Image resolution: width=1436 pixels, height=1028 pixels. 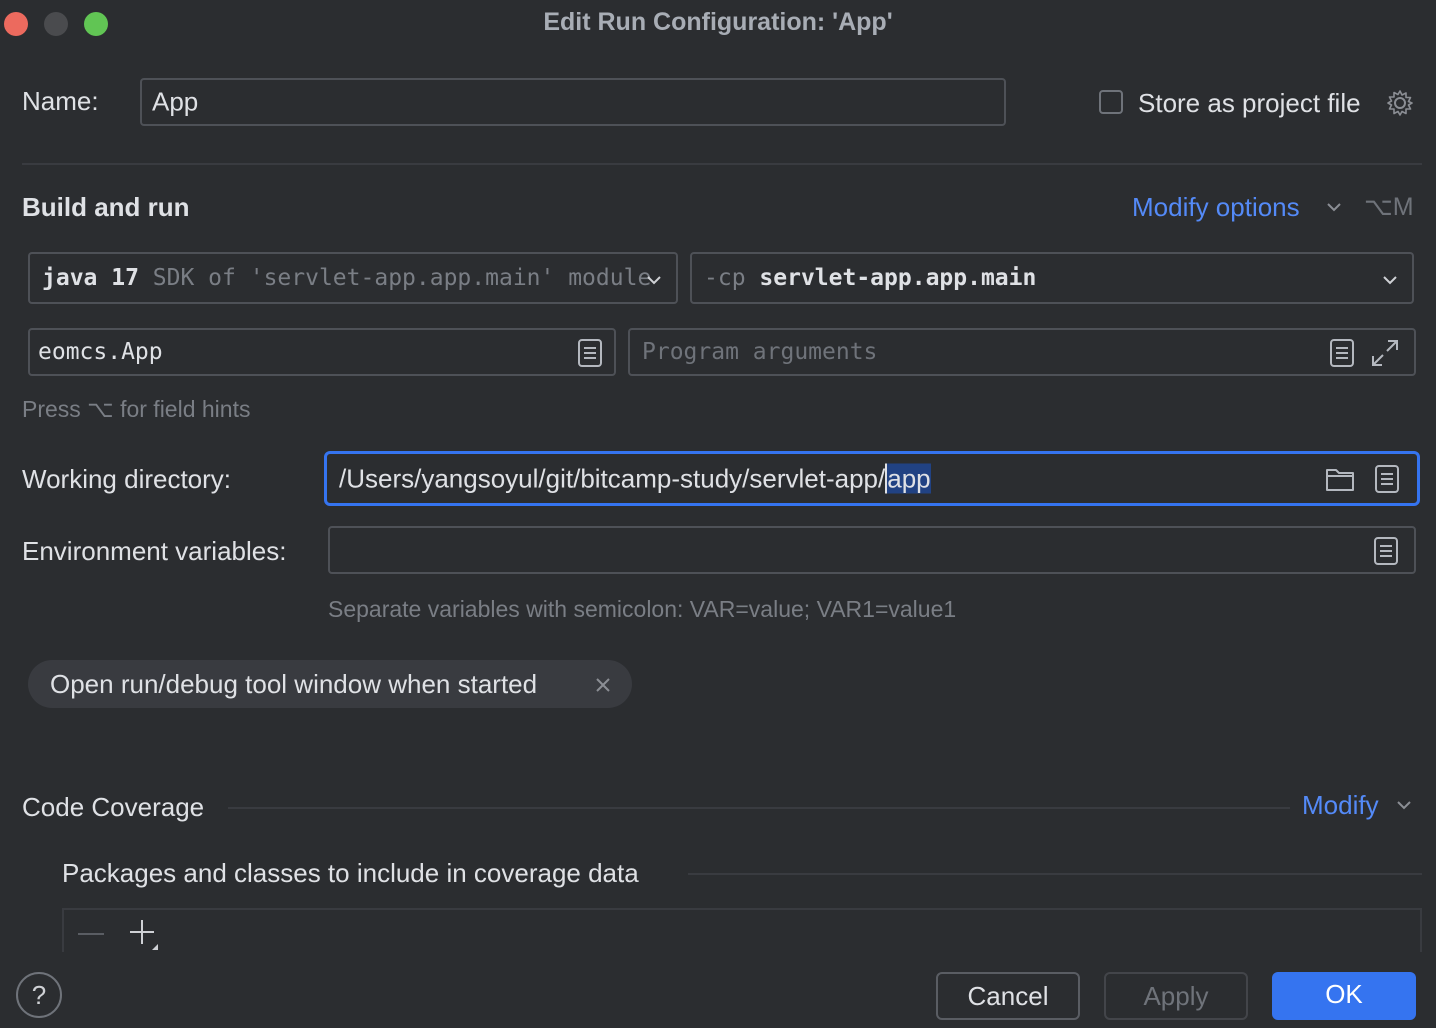 I want to click on working-directory-selected: app, so click(x=908, y=478).